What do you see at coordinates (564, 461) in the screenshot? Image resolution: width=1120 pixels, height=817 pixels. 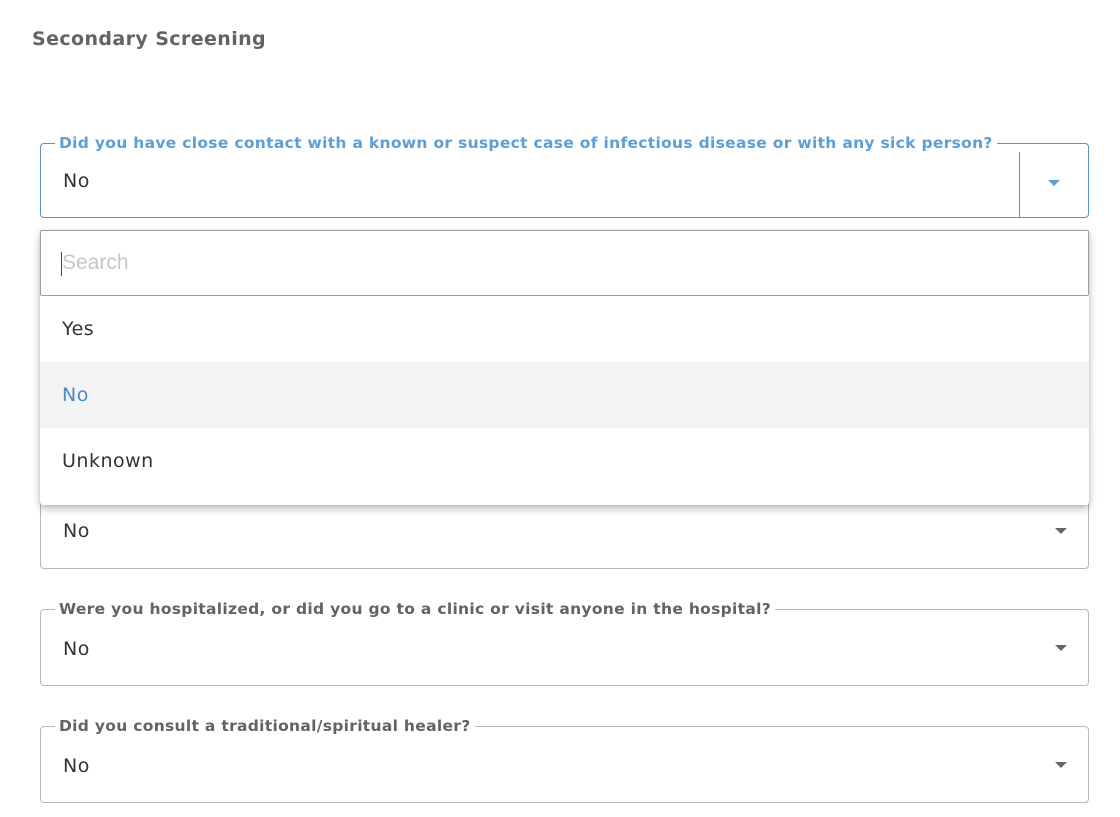 I see `option-unknown: Unknown` at bounding box center [564, 461].